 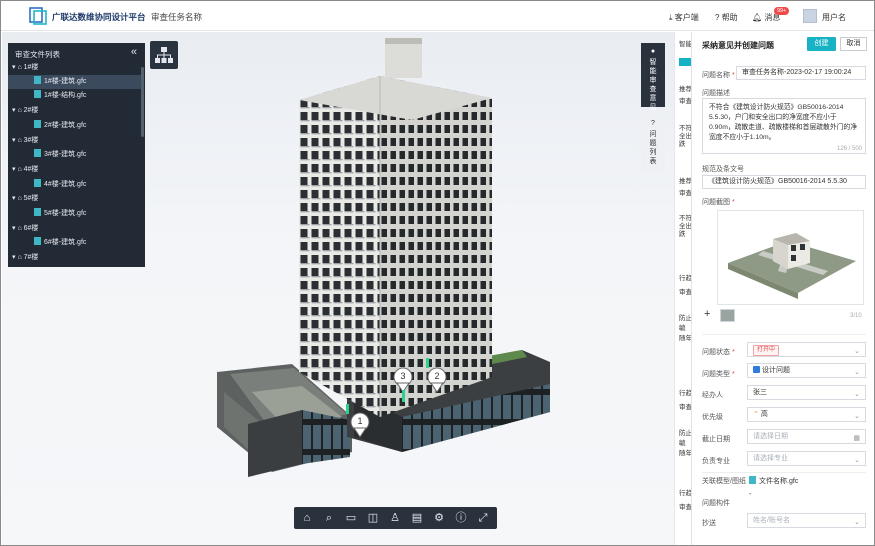 What do you see at coordinates (784, 472) in the screenshot?
I see `divider` at bounding box center [784, 472].